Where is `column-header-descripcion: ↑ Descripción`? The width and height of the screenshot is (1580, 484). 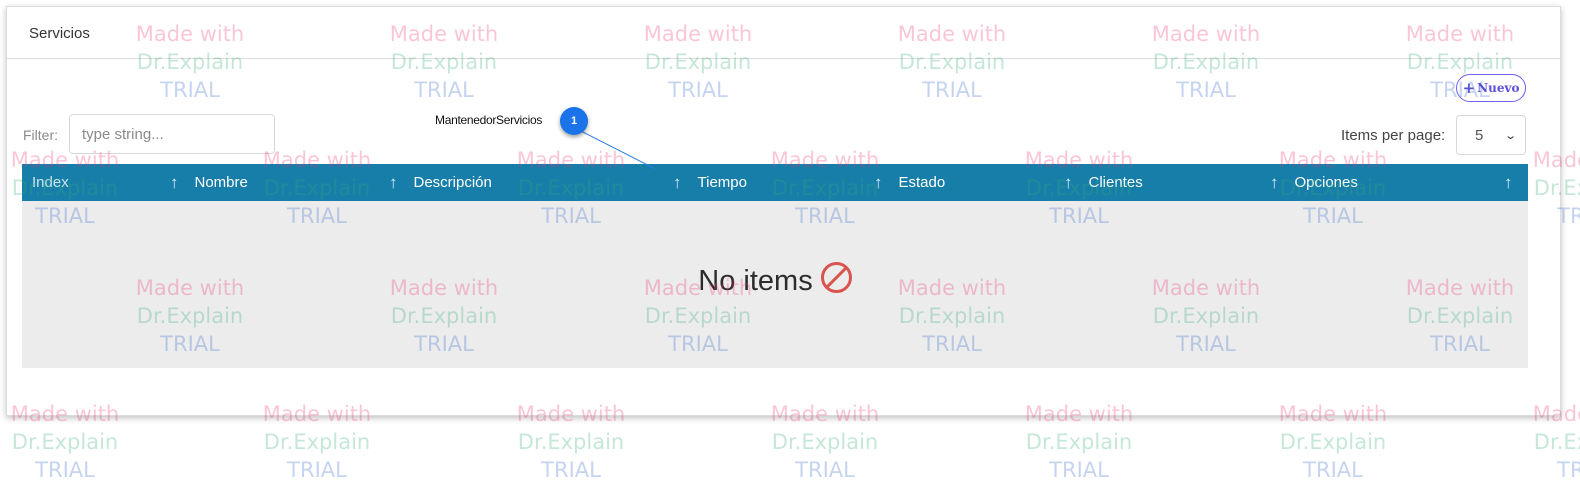 column-header-descripcion: ↑ Descripción is located at coordinates (440, 182).